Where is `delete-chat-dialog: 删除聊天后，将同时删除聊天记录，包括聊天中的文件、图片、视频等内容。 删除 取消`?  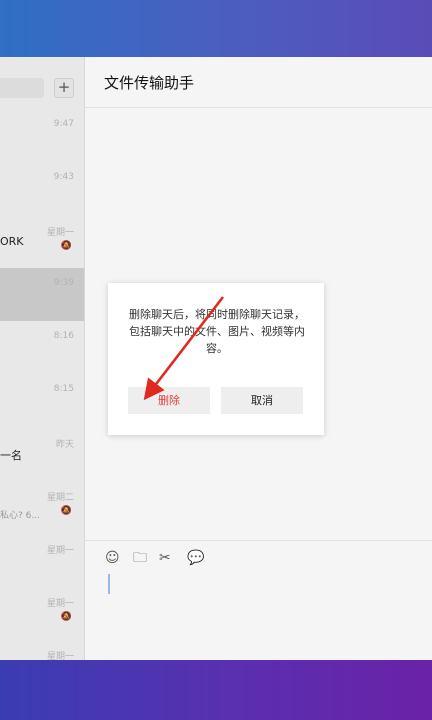 delete-chat-dialog: 删除聊天后，将同时删除聊天记录，包括聊天中的文件、图片、视频等内容。 删除 取消 is located at coordinates (216, 359).